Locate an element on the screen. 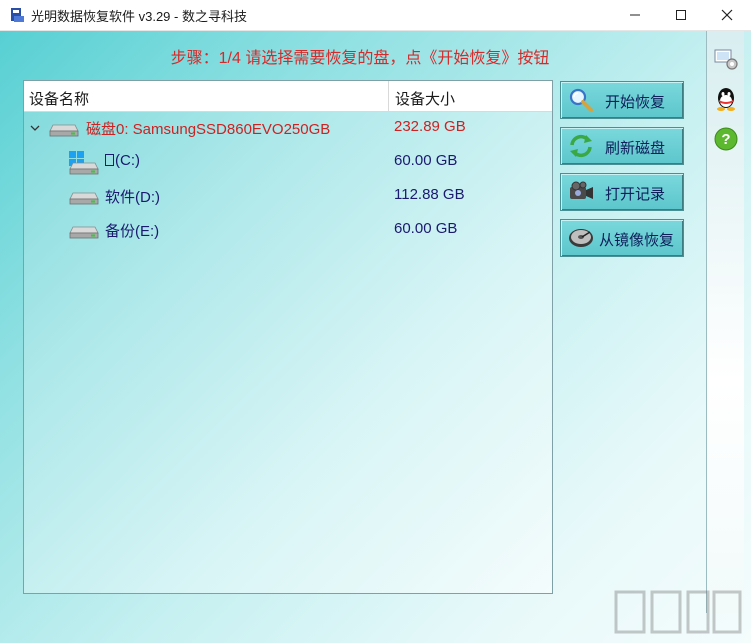 This screenshot has width=751, height=643. disk-row: 磁盘0: SamsungSSD860EVO250GB 232.89 GB is located at coordinates (288, 128).